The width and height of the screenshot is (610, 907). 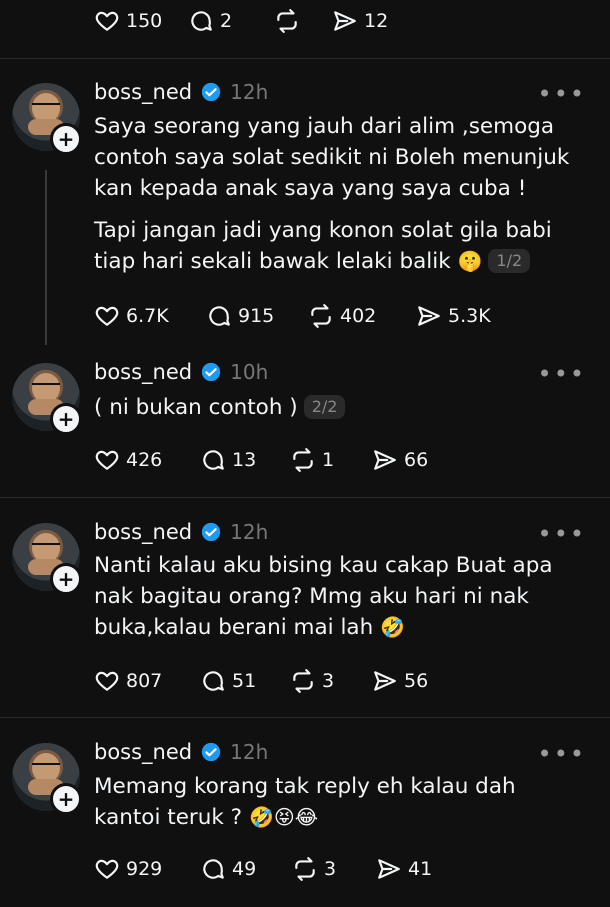 I want to click on post-stats-row: 426 13 1 66, so click(x=261, y=460).